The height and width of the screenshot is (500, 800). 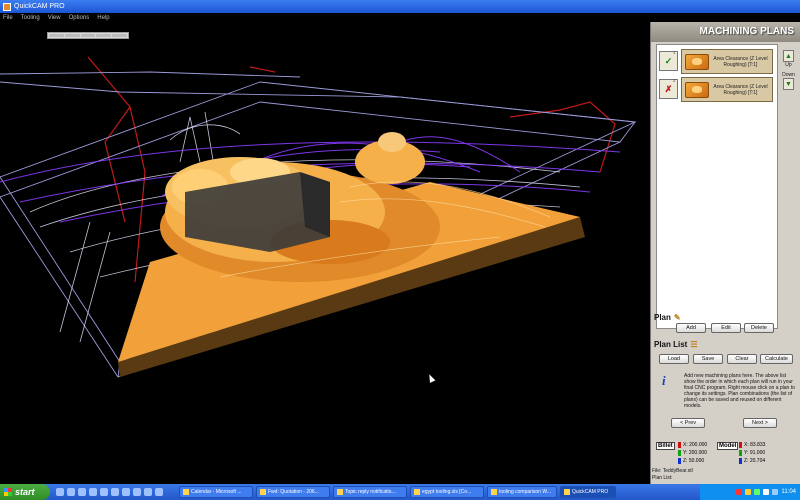 I want to click on info-icon: i, so click(x=664, y=380).